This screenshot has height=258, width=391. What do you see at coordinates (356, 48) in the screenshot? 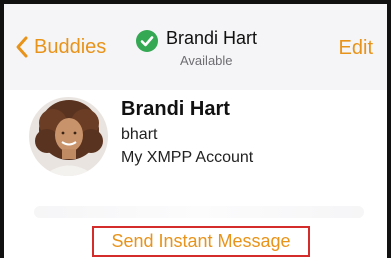
I see `edit-button: Edit` at bounding box center [356, 48].